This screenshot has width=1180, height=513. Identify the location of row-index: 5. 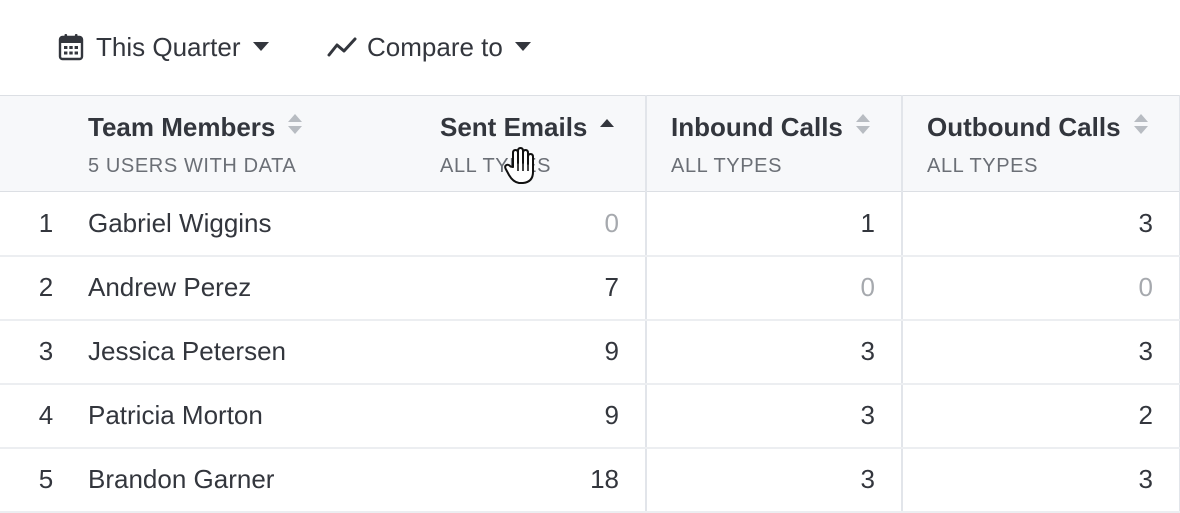
(43, 480).